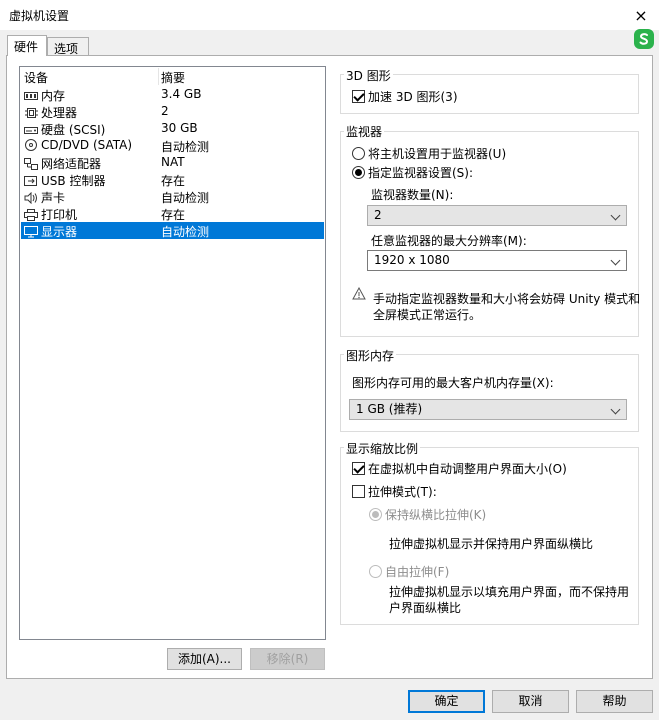 The width and height of the screenshot is (659, 720). I want to click on network-icon, so click(31, 163).